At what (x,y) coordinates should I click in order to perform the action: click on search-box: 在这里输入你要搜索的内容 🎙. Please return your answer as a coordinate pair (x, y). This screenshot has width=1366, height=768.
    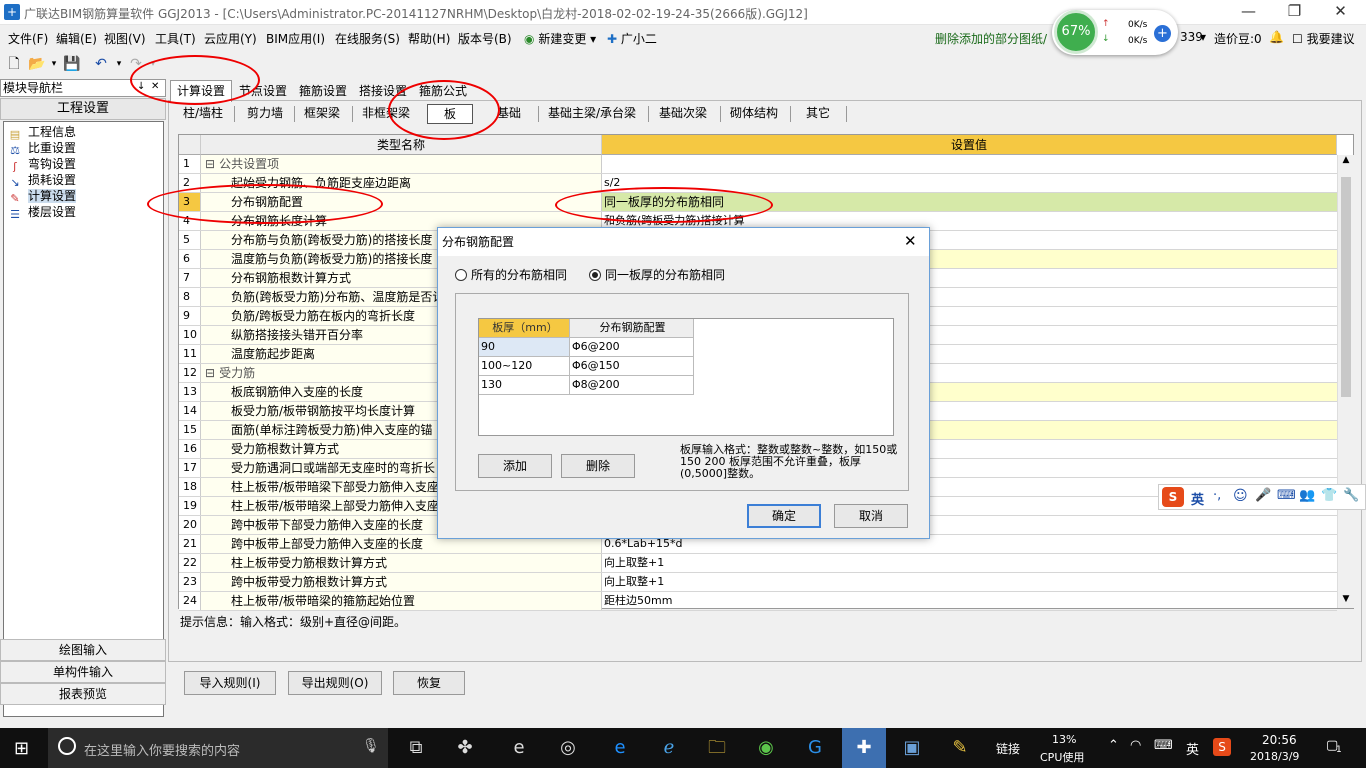
    Looking at the image, I should click on (218, 748).